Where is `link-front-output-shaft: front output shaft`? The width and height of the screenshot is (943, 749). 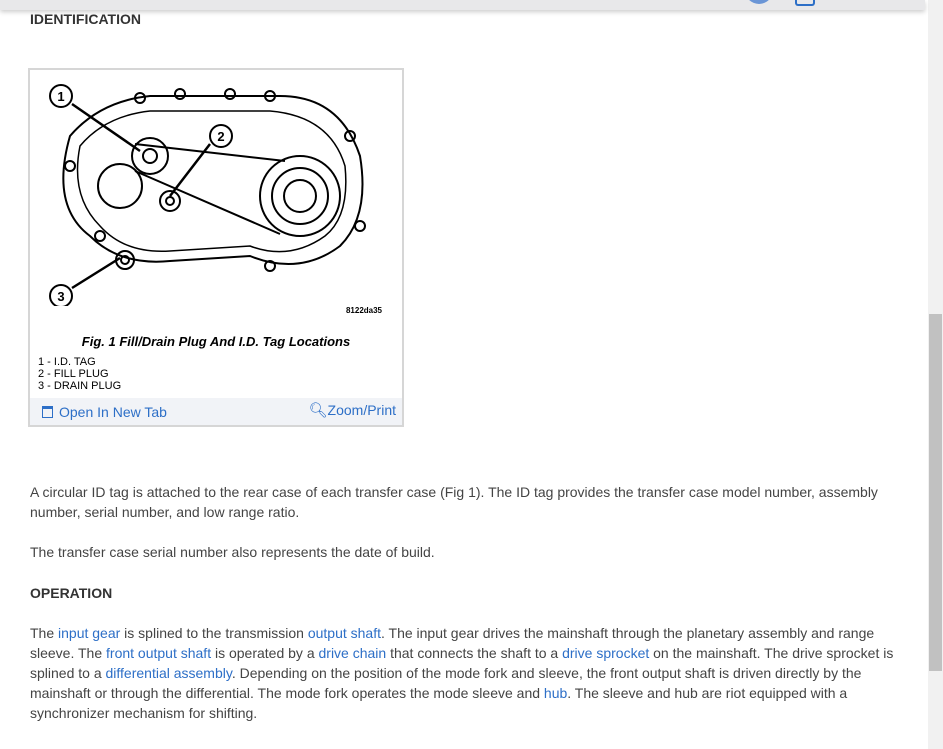 link-front-output-shaft: front output shaft is located at coordinates (158, 653).